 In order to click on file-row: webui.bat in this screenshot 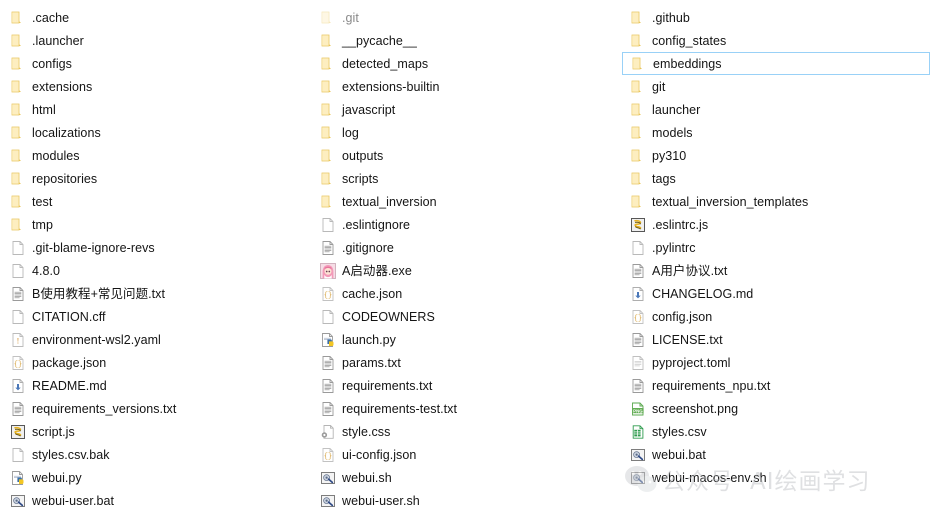, I will do `click(775, 454)`.